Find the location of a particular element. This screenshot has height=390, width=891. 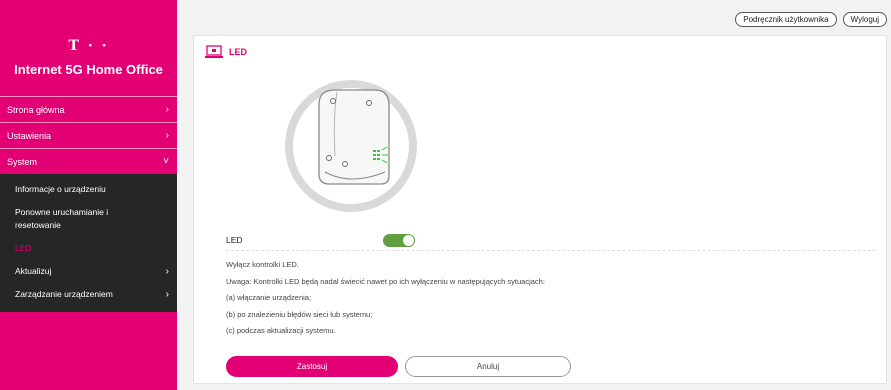

logo: T · · Internet 5G Home Office is located at coordinates (88, 57).